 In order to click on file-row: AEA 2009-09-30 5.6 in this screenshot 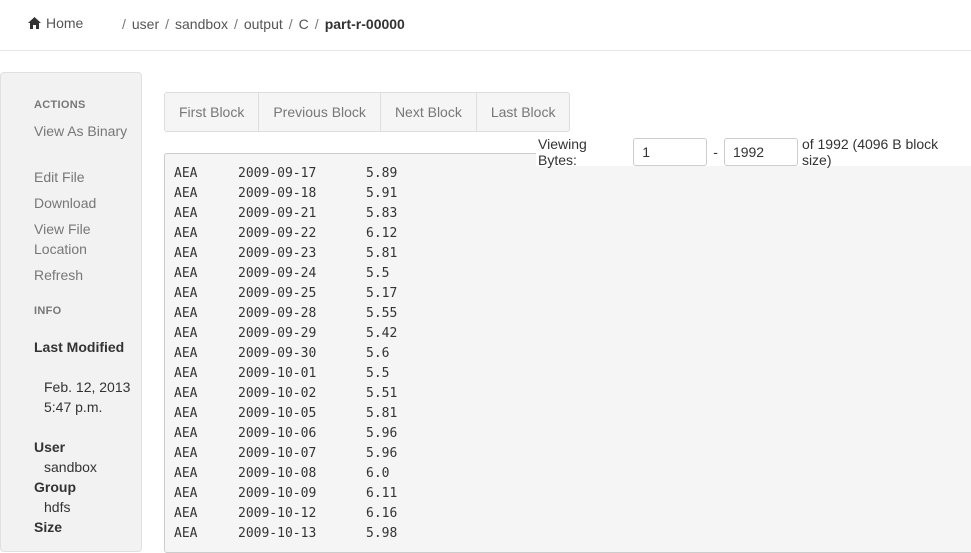, I will do `click(324, 354)`.